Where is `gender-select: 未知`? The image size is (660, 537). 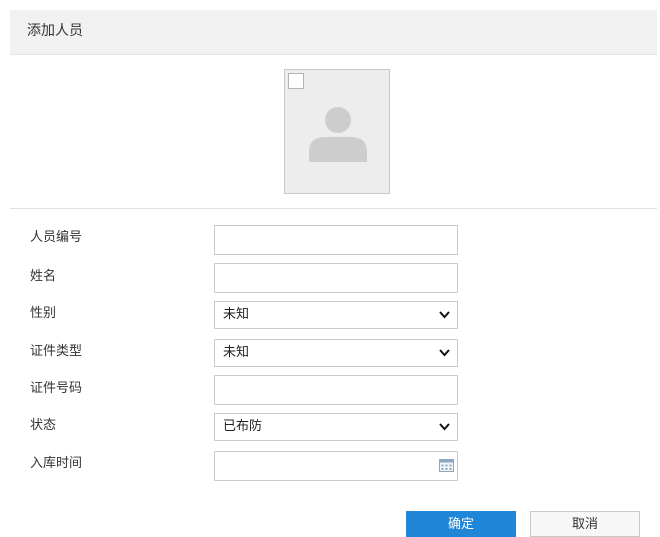 gender-select: 未知 is located at coordinates (336, 315).